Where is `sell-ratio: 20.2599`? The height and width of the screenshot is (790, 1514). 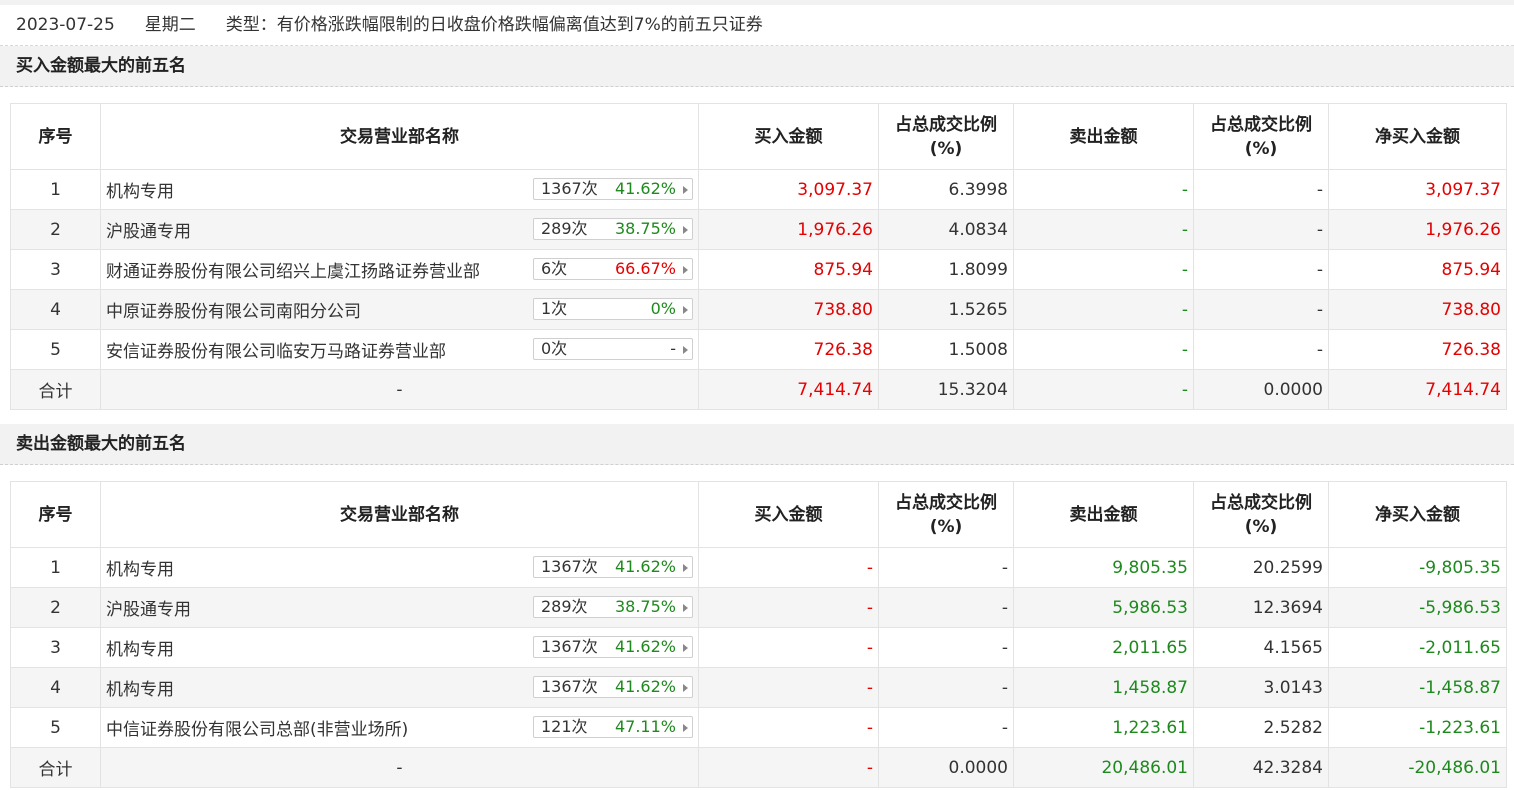 sell-ratio: 20.2599 is located at coordinates (1261, 567).